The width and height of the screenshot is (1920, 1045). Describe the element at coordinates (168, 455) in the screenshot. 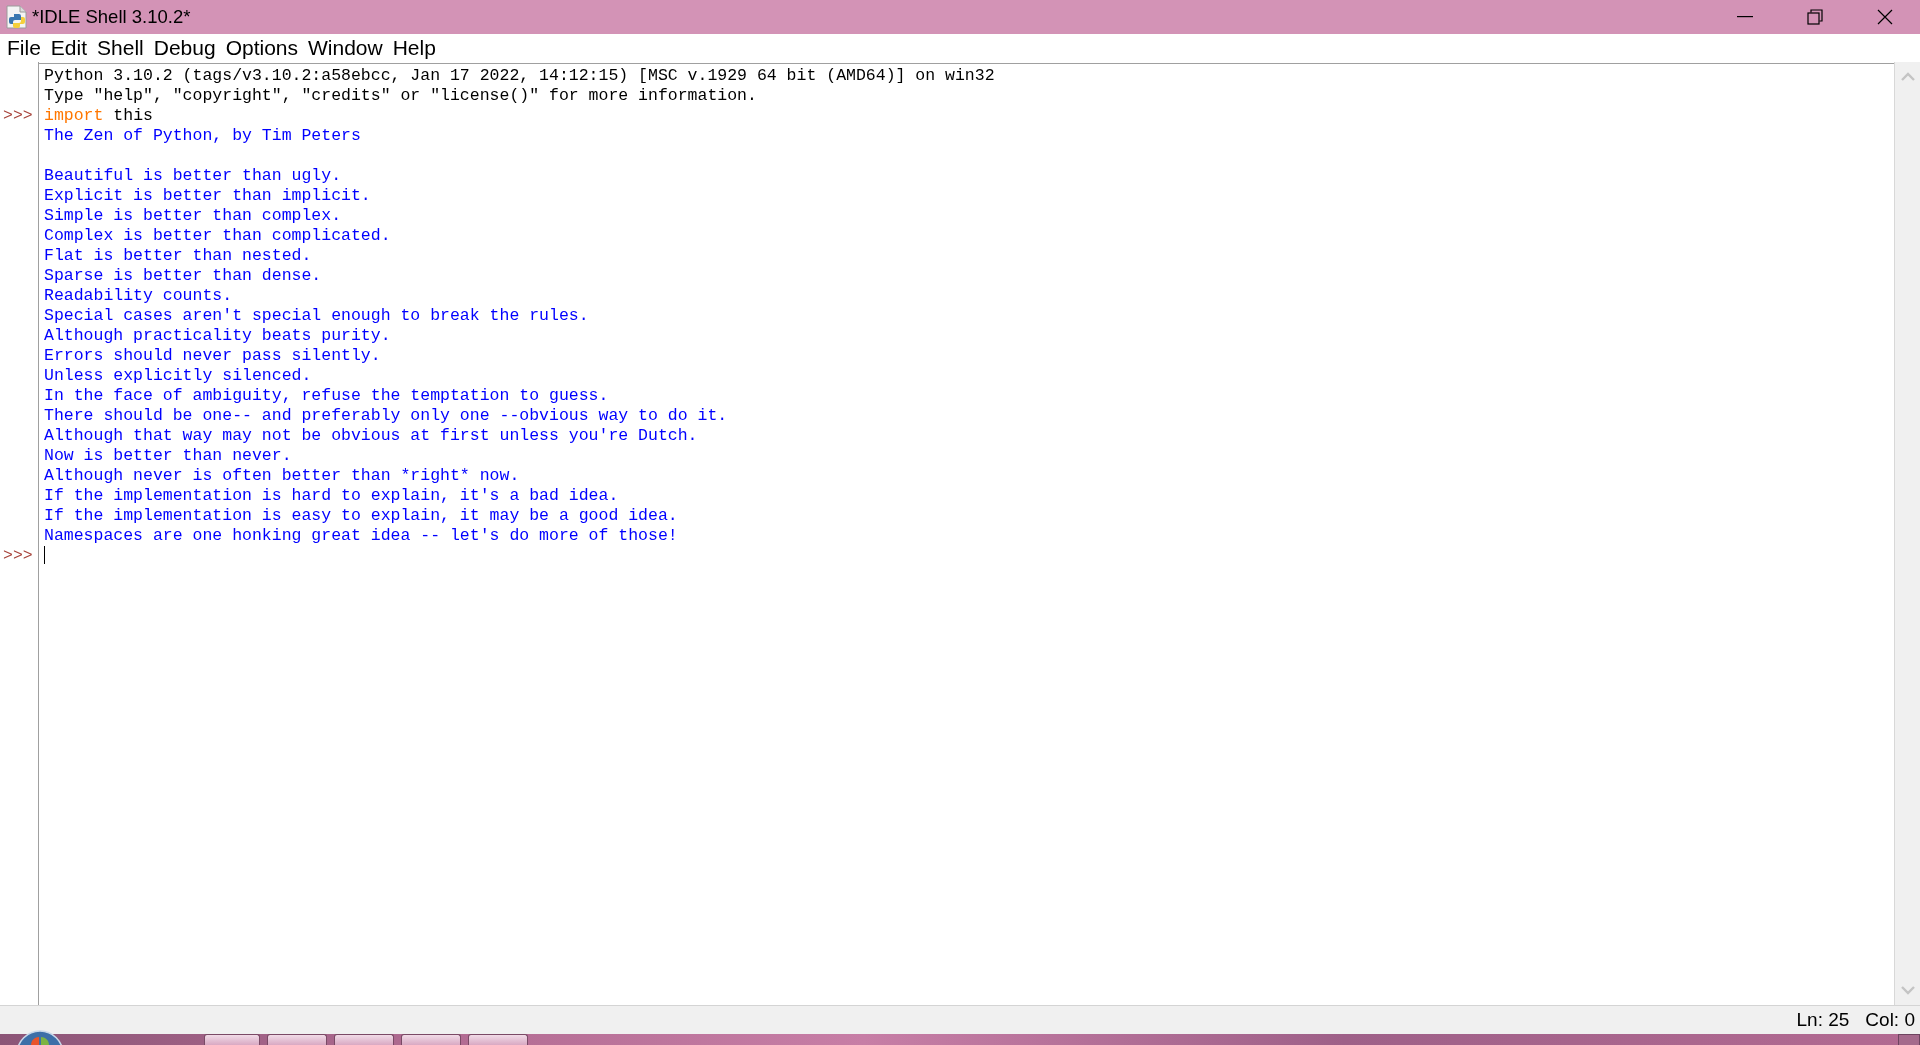

I see `output-text: Now is better than never.` at that location.